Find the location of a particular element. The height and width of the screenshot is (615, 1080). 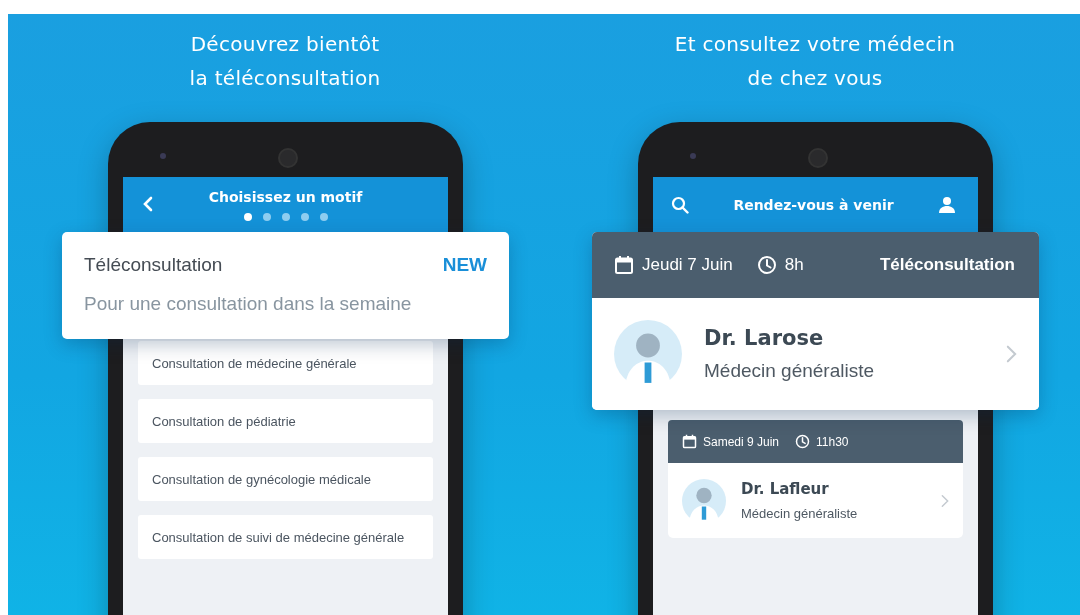

doctor-name: Dr. Lafleur is located at coordinates (785, 489).